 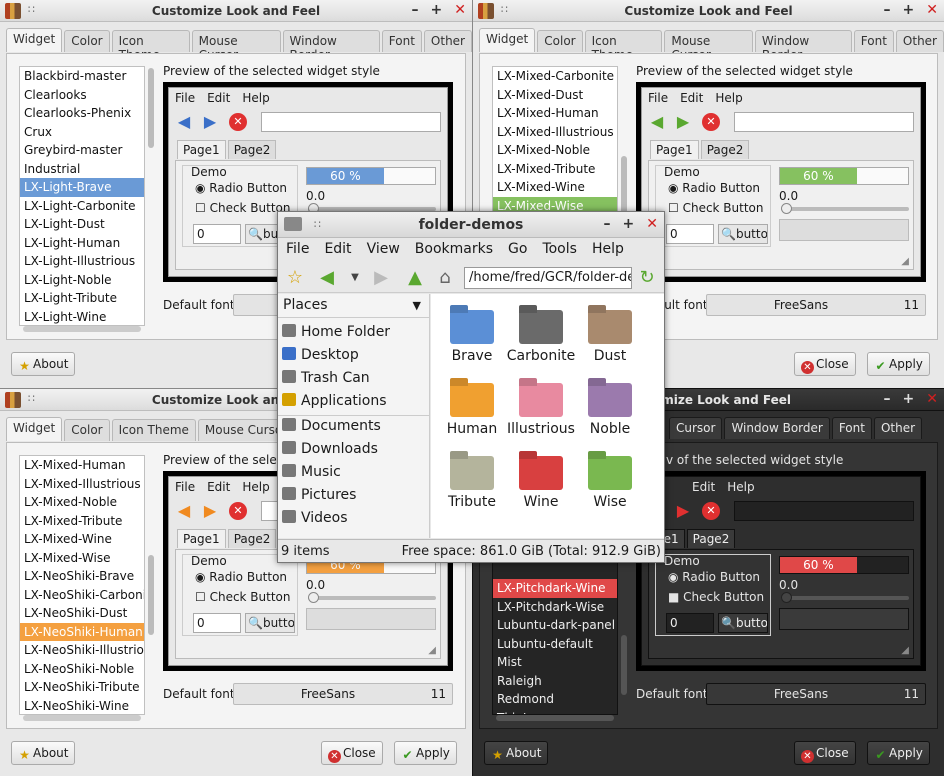 What do you see at coordinates (555, 607) in the screenshot?
I see `list-item: LX-Pitchdark-Wise` at bounding box center [555, 607].